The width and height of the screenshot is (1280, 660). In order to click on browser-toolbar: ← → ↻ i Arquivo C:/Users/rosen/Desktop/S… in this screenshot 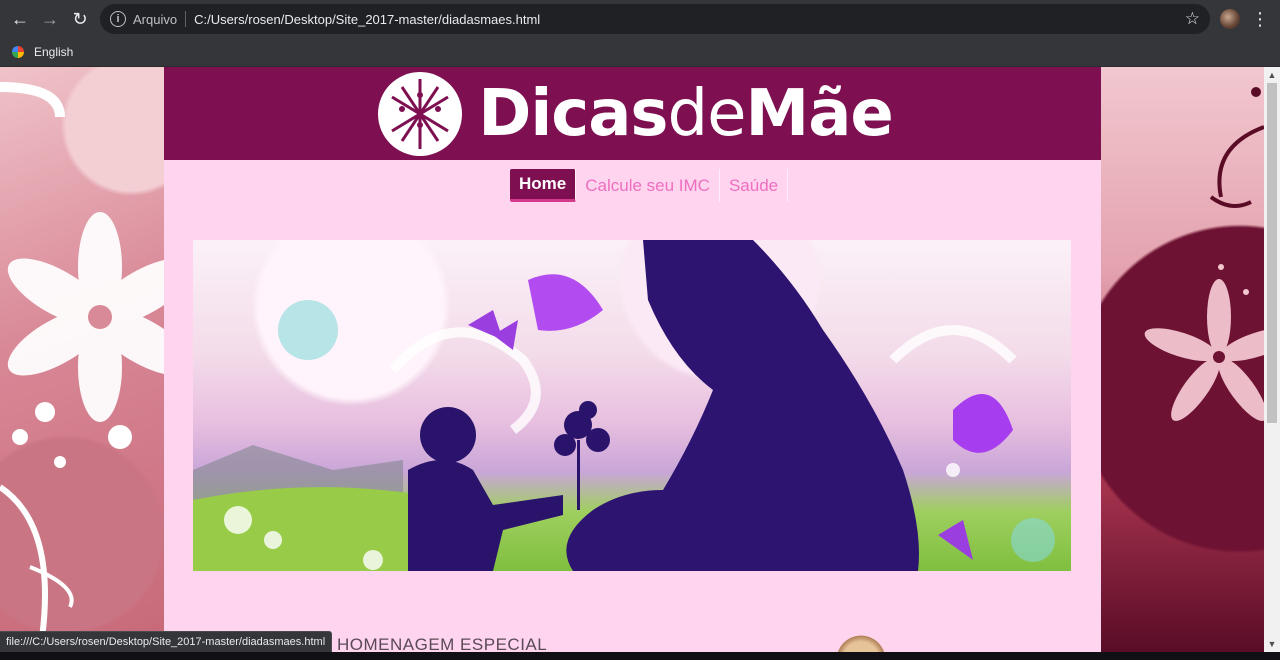, I will do `click(640, 19)`.